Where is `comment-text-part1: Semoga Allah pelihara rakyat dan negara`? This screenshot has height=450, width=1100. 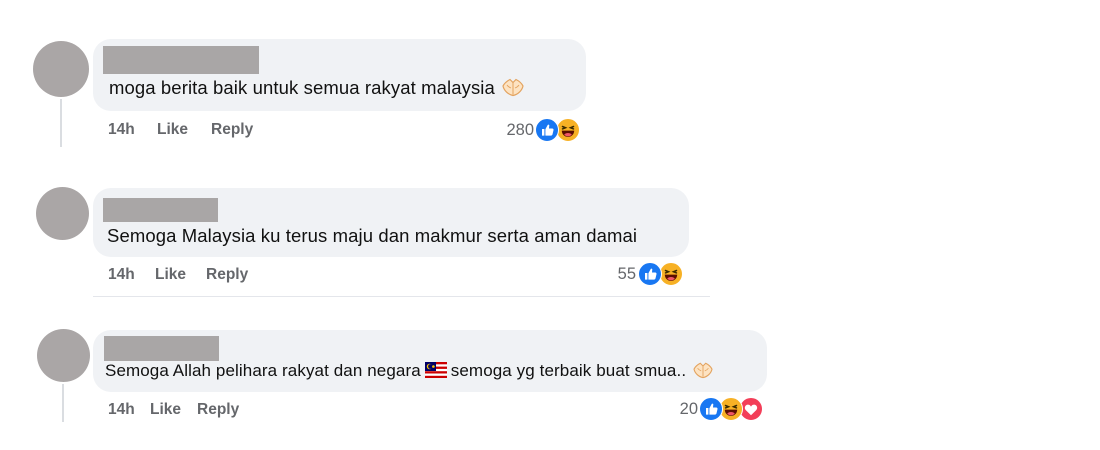
comment-text-part1: Semoga Allah pelihara rakyat dan negara is located at coordinates (263, 370).